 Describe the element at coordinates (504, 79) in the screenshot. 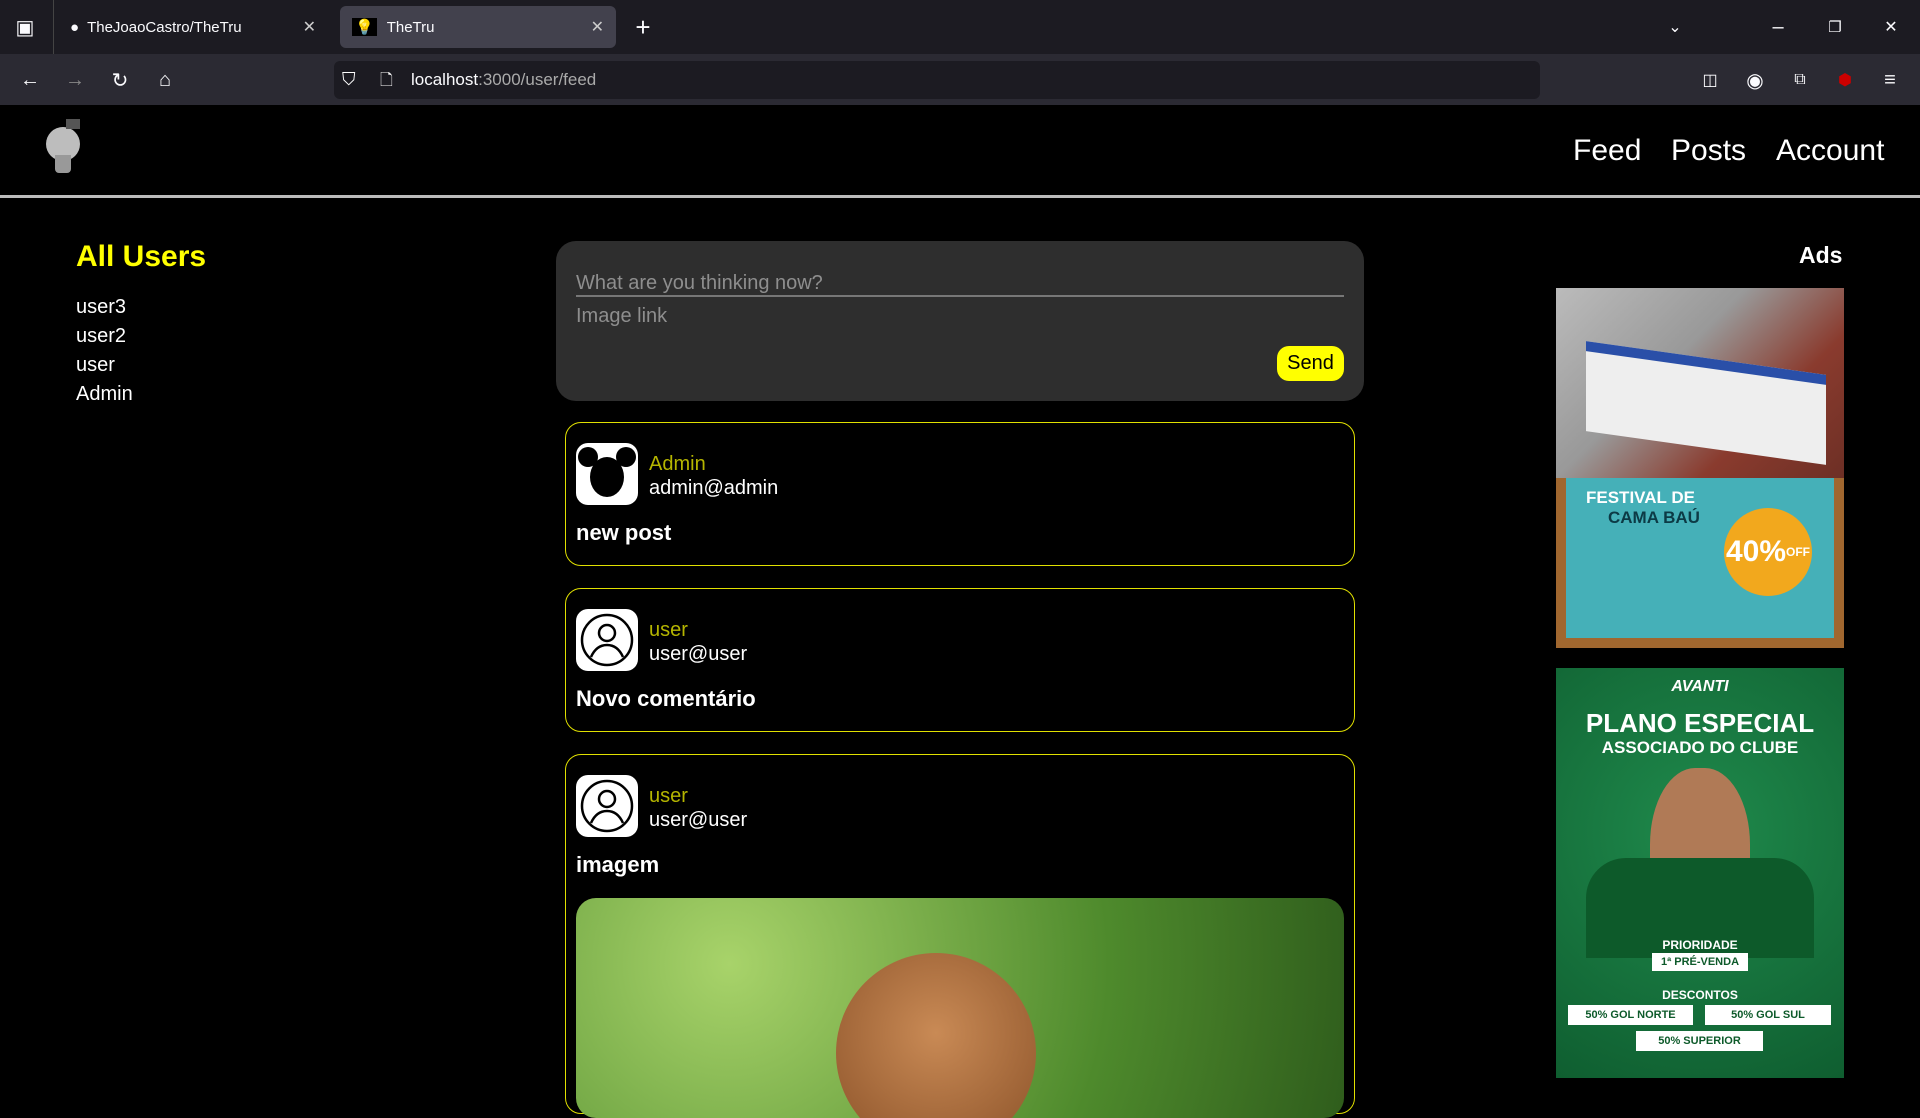

I see `url-text: localhost:3000/user/feed` at that location.